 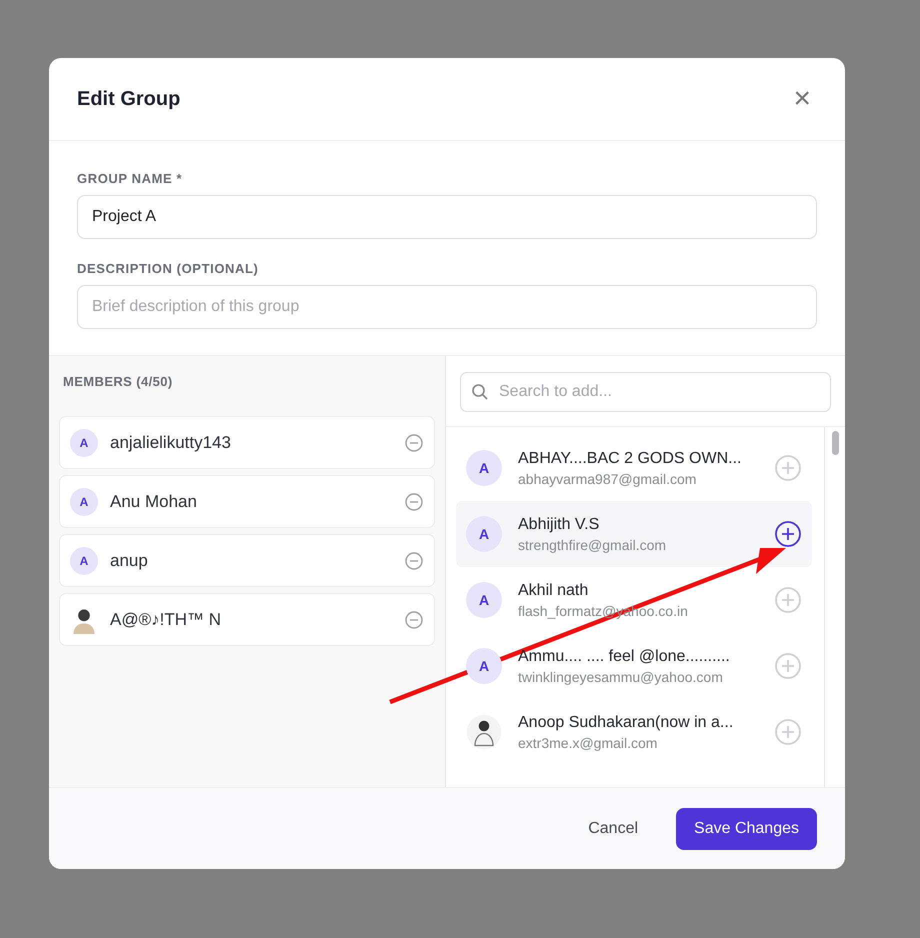 What do you see at coordinates (129, 560) in the screenshot?
I see `member-name: anup` at bounding box center [129, 560].